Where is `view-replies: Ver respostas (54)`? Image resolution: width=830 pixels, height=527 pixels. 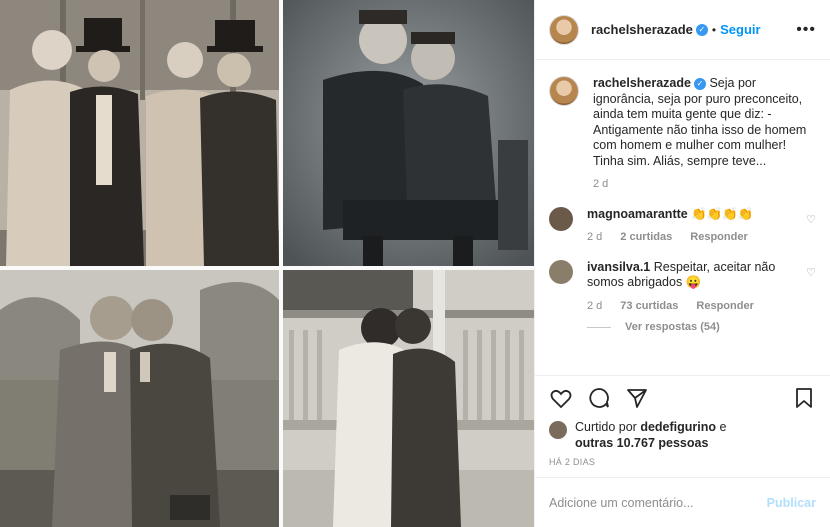
view-replies: Ver respostas (54) is located at coordinates (693, 328).